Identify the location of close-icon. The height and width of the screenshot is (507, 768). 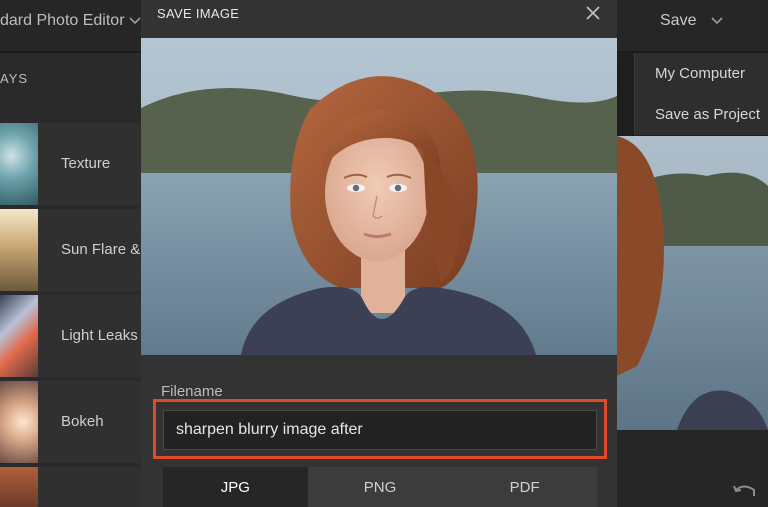
(593, 13).